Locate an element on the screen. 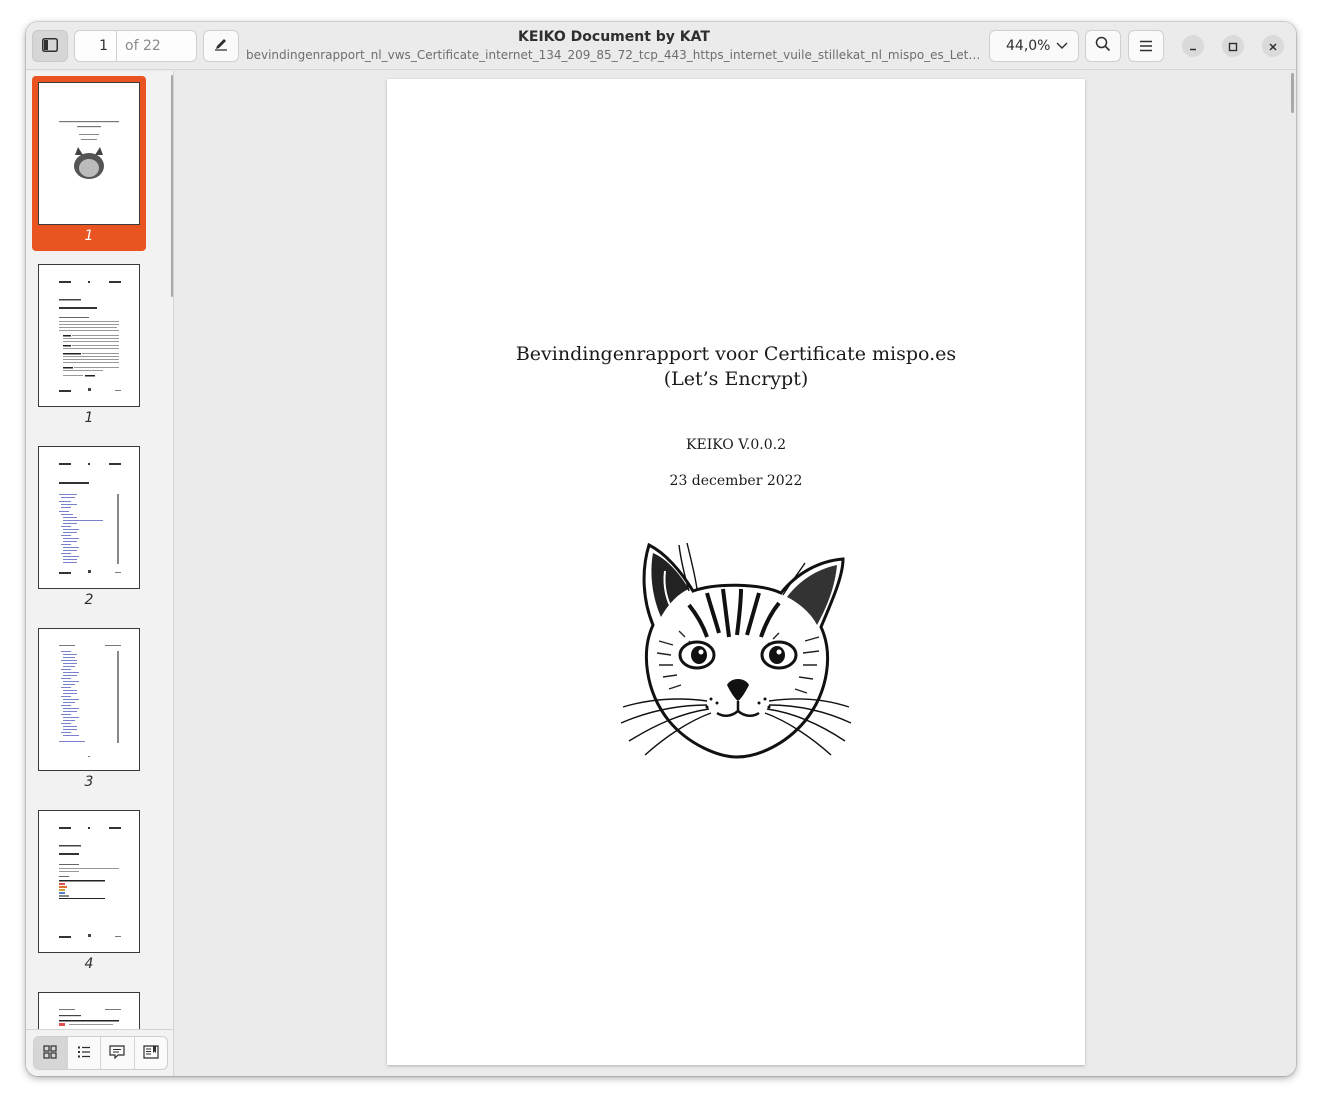 This screenshot has width=1322, height=1105. chevron-down-icon is located at coordinates (1062, 46).